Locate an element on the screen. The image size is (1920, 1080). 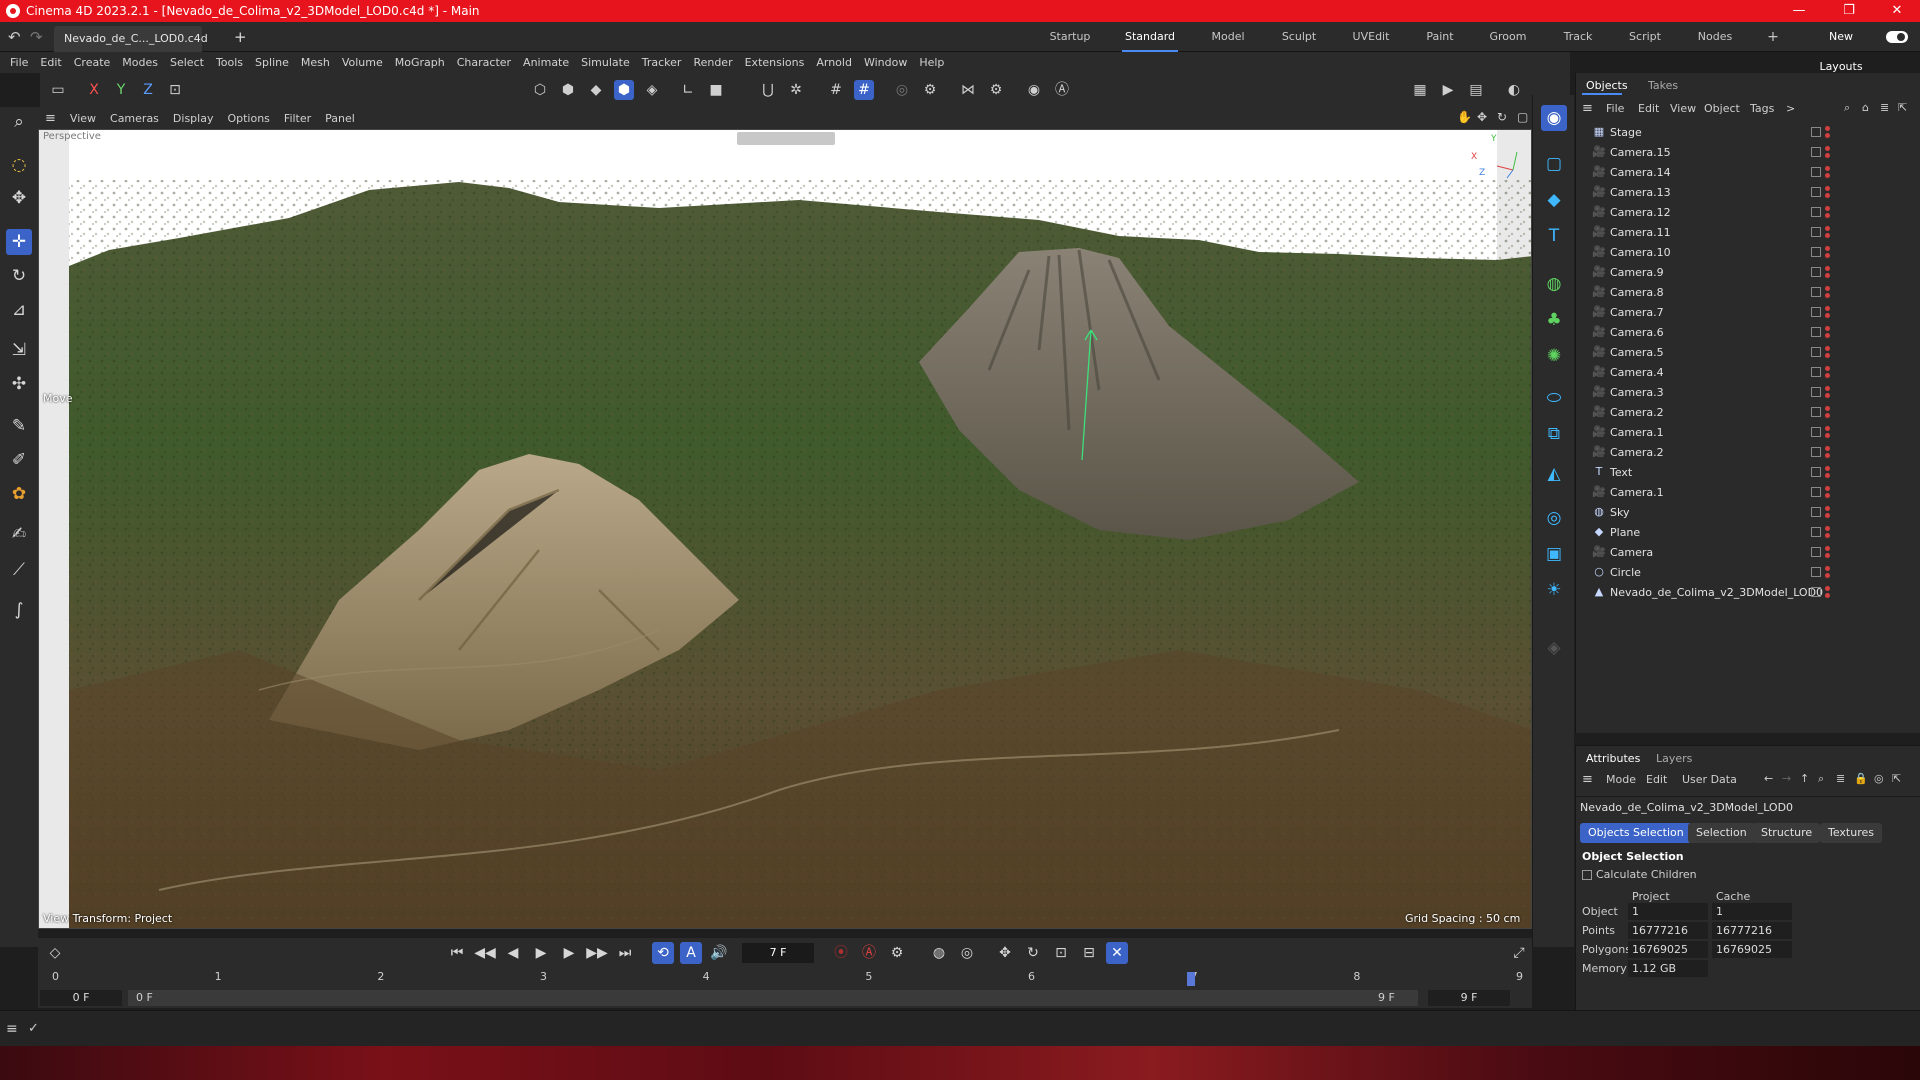
camera-name-label: Perspective is located at coordinates (72, 136).